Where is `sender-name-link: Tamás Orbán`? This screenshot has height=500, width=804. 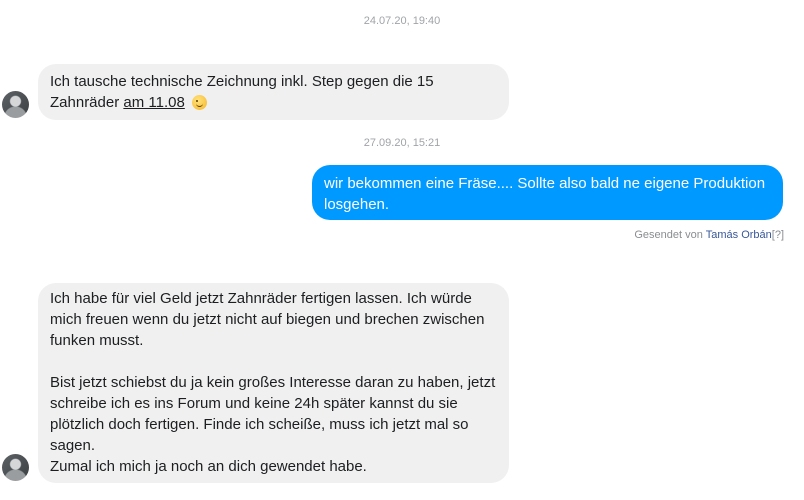 sender-name-link: Tamás Orbán is located at coordinates (739, 235).